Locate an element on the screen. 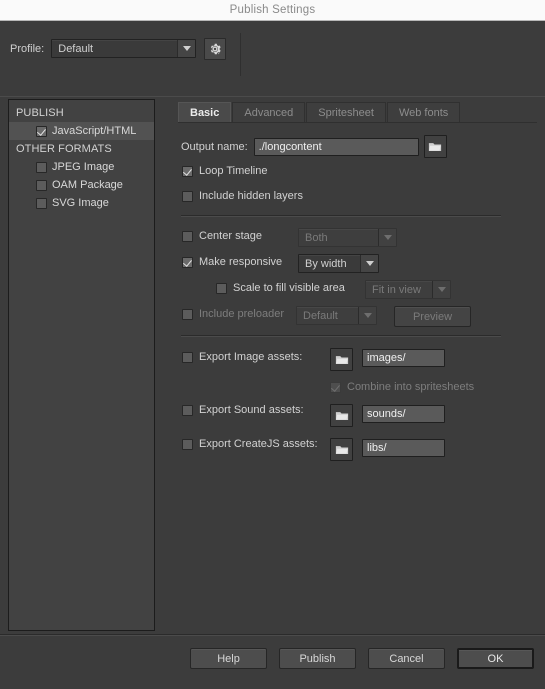 The height and width of the screenshot is (689, 545). export-image-browse-button is located at coordinates (341, 359).